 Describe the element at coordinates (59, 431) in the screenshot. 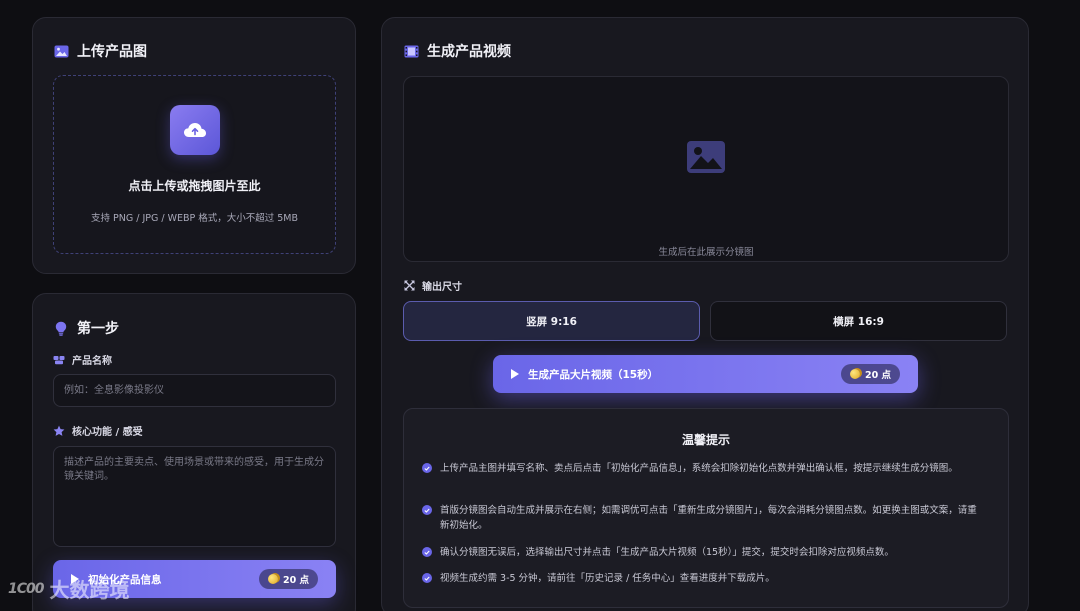

I see `star-icon` at that location.